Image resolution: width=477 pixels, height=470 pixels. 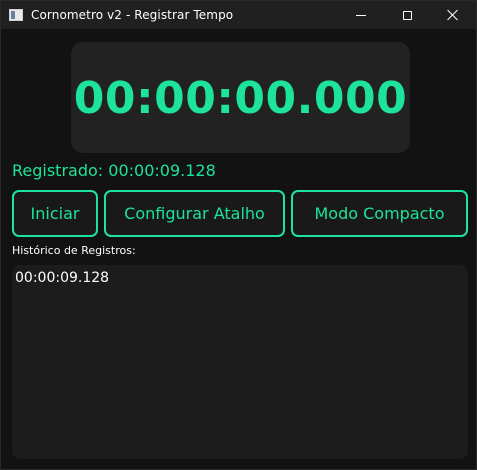 I want to click on timer-display: 00:00:00.000, so click(x=240, y=98).